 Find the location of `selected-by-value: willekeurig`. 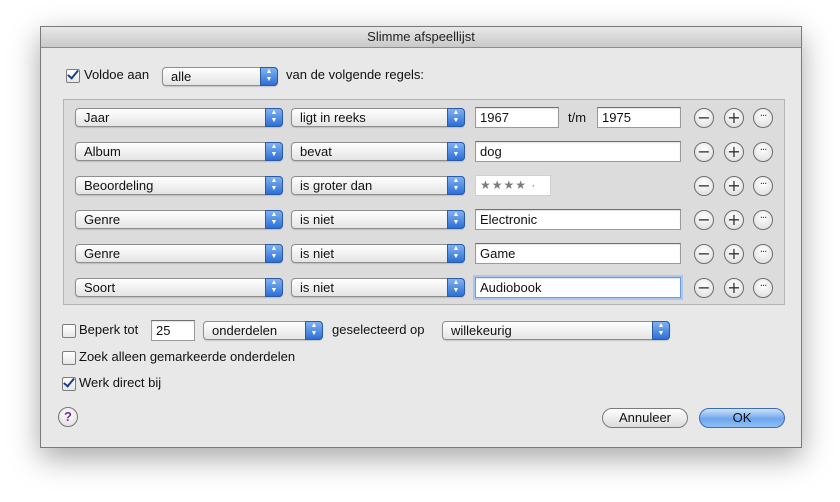

selected-by-value: willekeurig is located at coordinates (481, 330).